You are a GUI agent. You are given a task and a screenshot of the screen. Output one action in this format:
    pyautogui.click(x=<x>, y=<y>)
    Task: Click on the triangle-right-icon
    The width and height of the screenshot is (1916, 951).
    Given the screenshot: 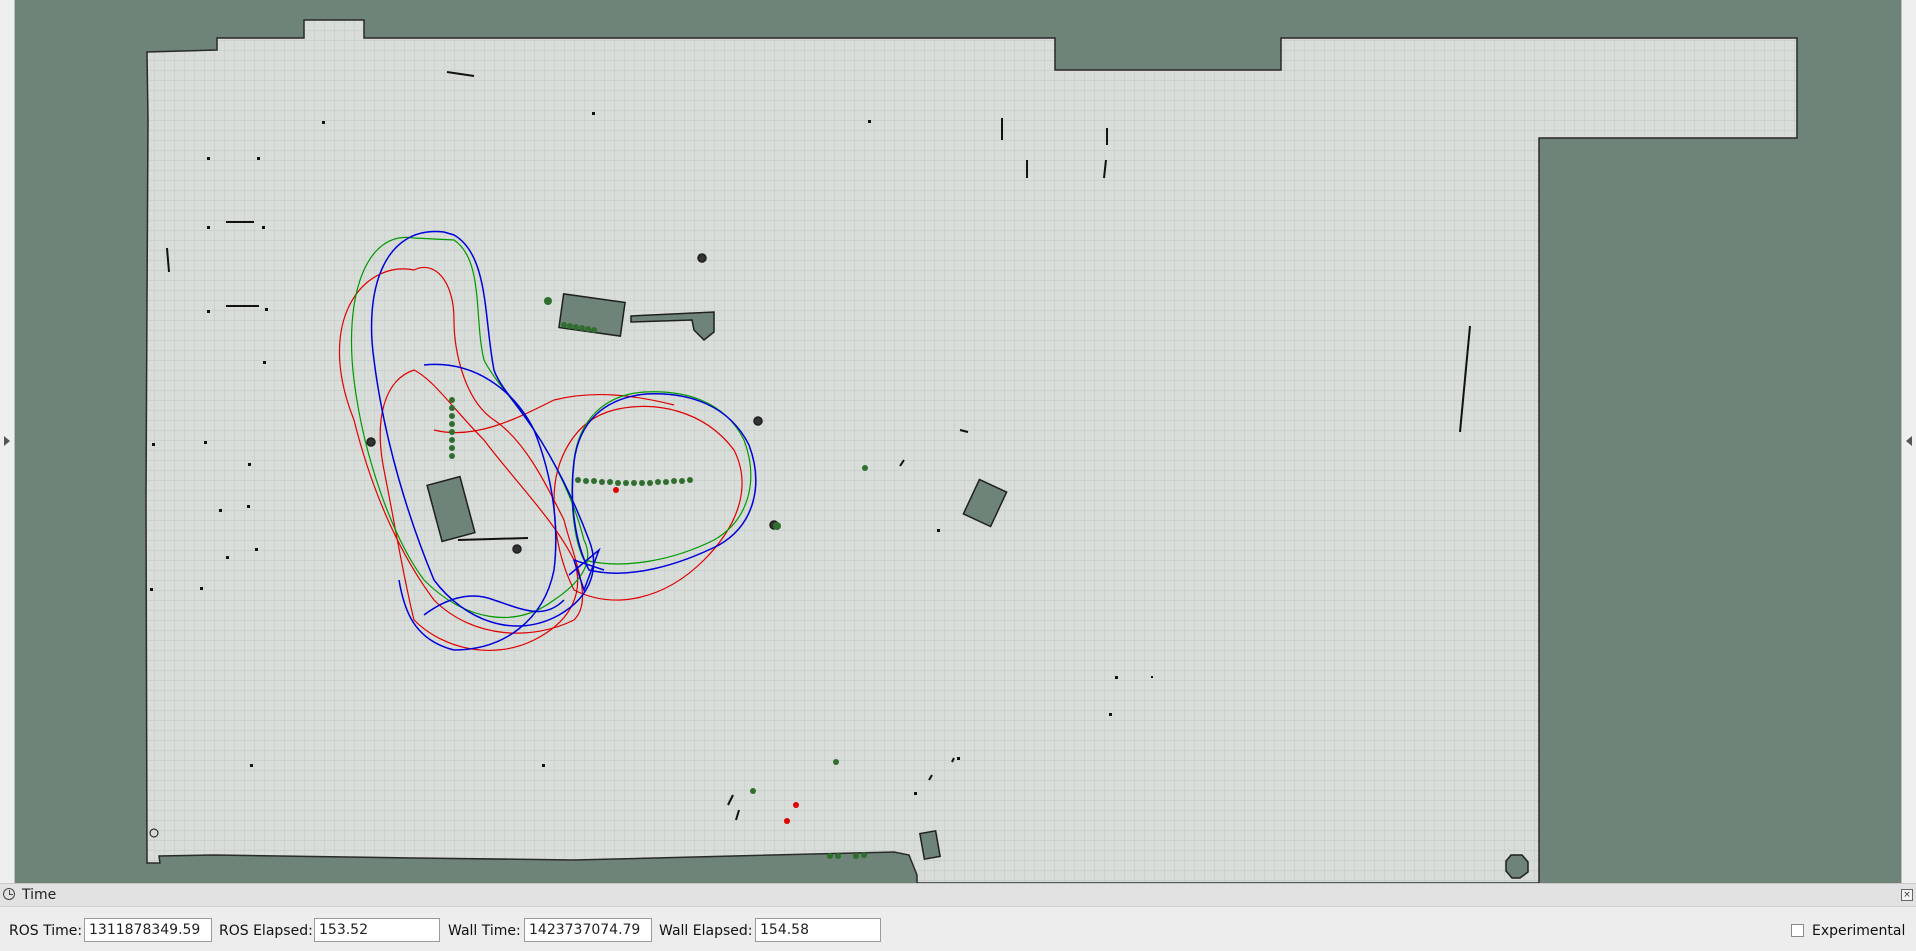 What is the action you would take?
    pyautogui.click(x=1909, y=441)
    